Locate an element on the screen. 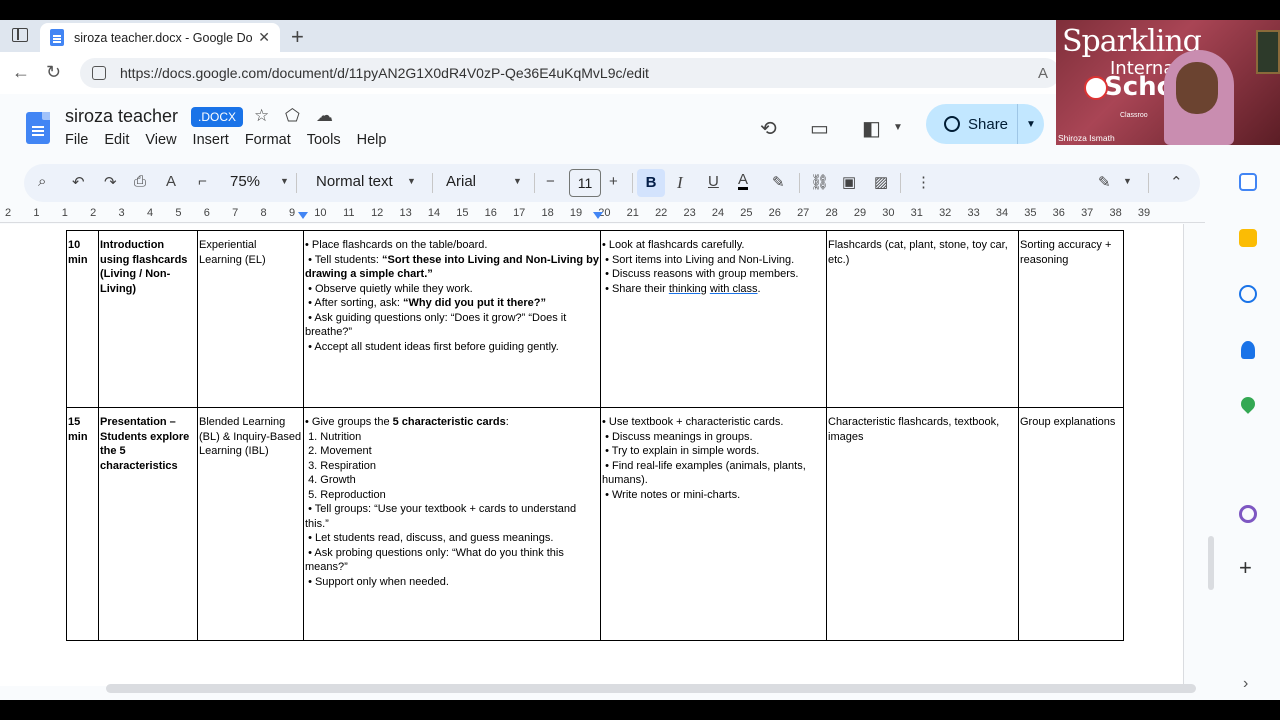 The image size is (1280, 720). ruler-tick-label: 29 is located at coordinates (860, 213).